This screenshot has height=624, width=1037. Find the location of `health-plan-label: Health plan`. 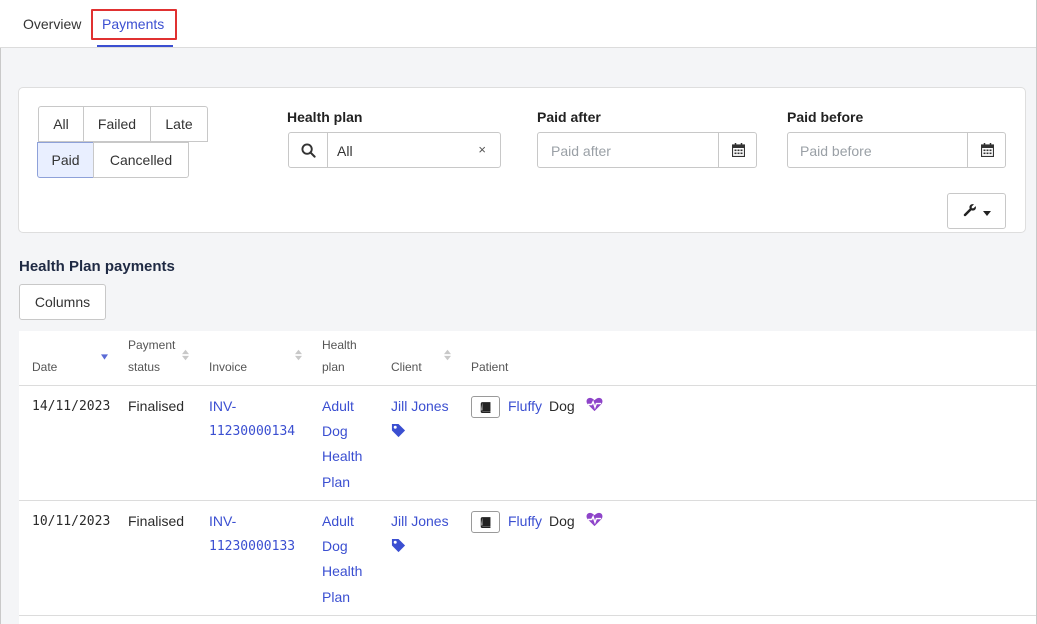

health-plan-label: Health plan is located at coordinates (325, 117).